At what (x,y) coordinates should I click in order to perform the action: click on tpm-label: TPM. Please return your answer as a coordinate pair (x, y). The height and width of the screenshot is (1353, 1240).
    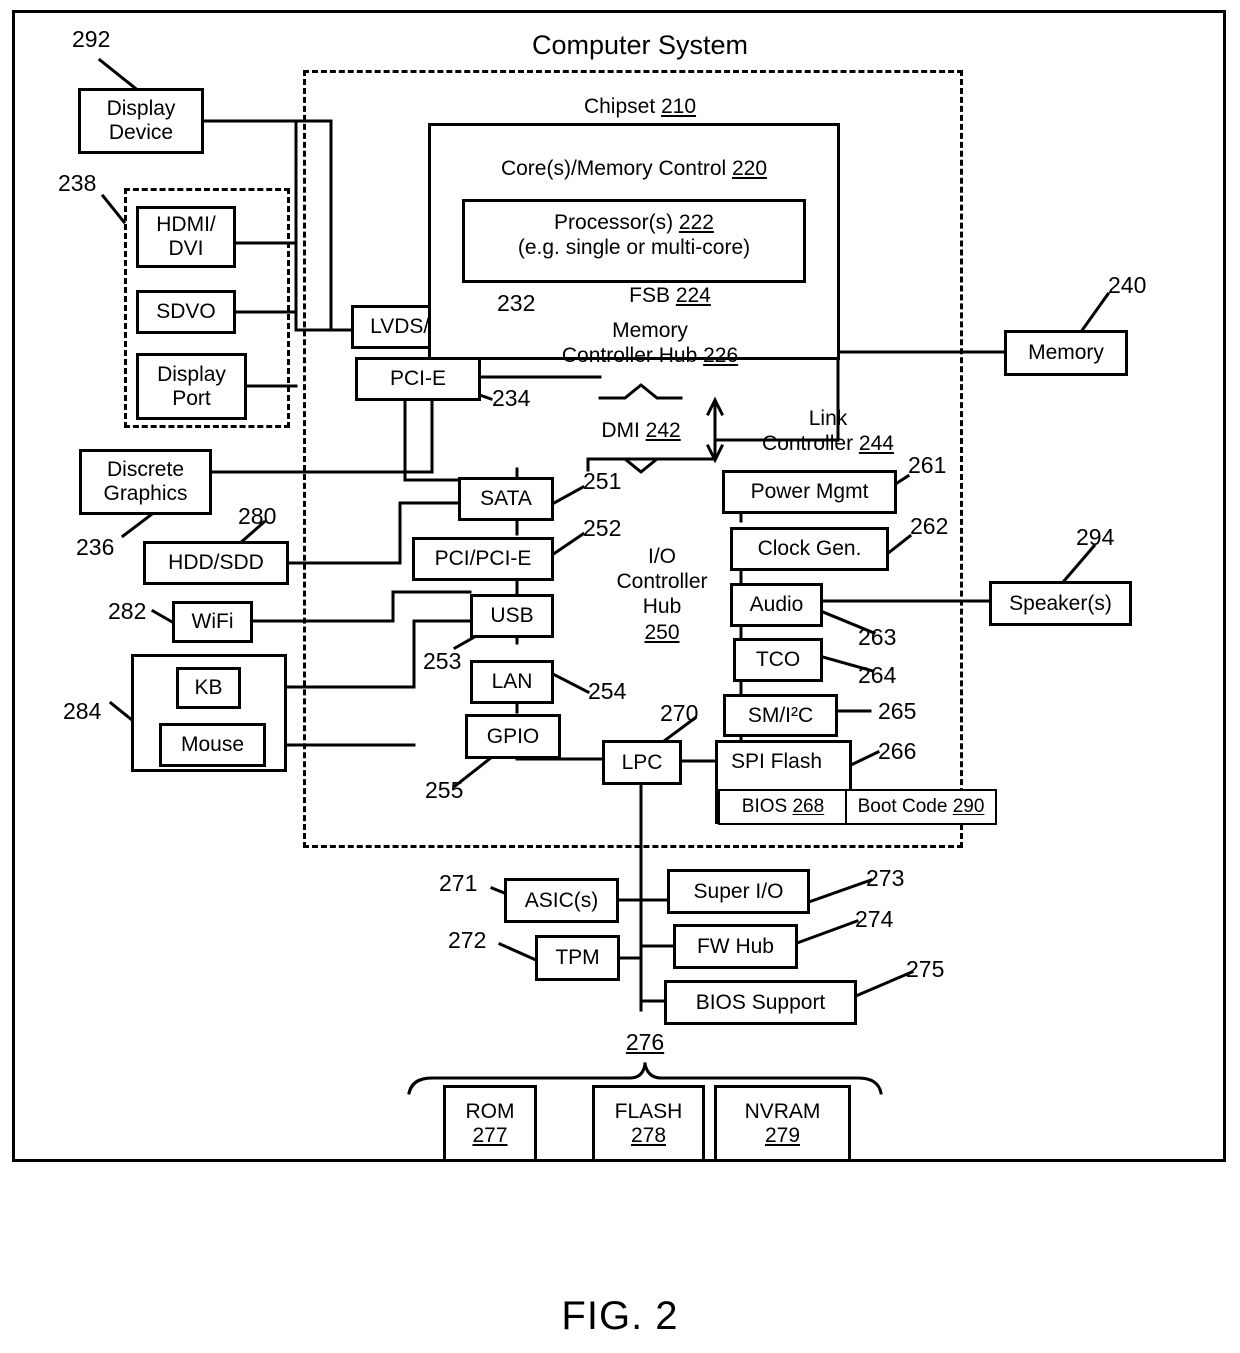
    Looking at the image, I should click on (577, 958).